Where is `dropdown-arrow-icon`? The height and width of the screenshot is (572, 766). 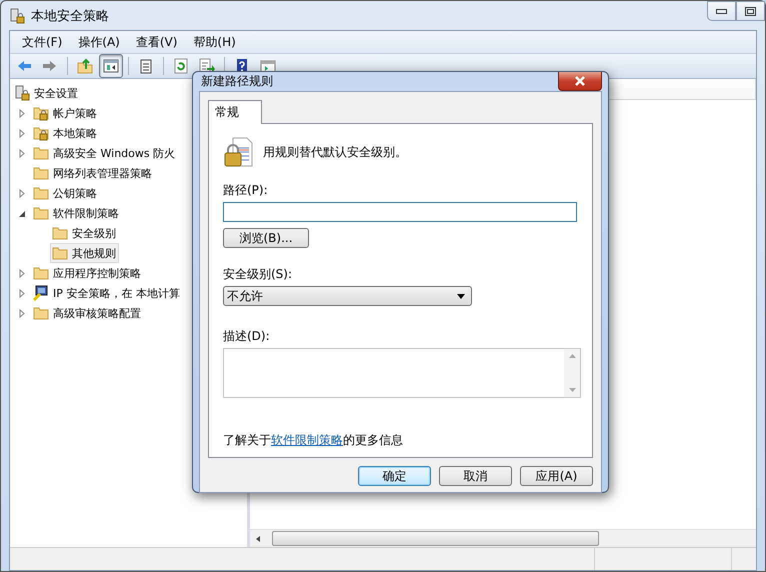 dropdown-arrow-icon is located at coordinates (461, 296).